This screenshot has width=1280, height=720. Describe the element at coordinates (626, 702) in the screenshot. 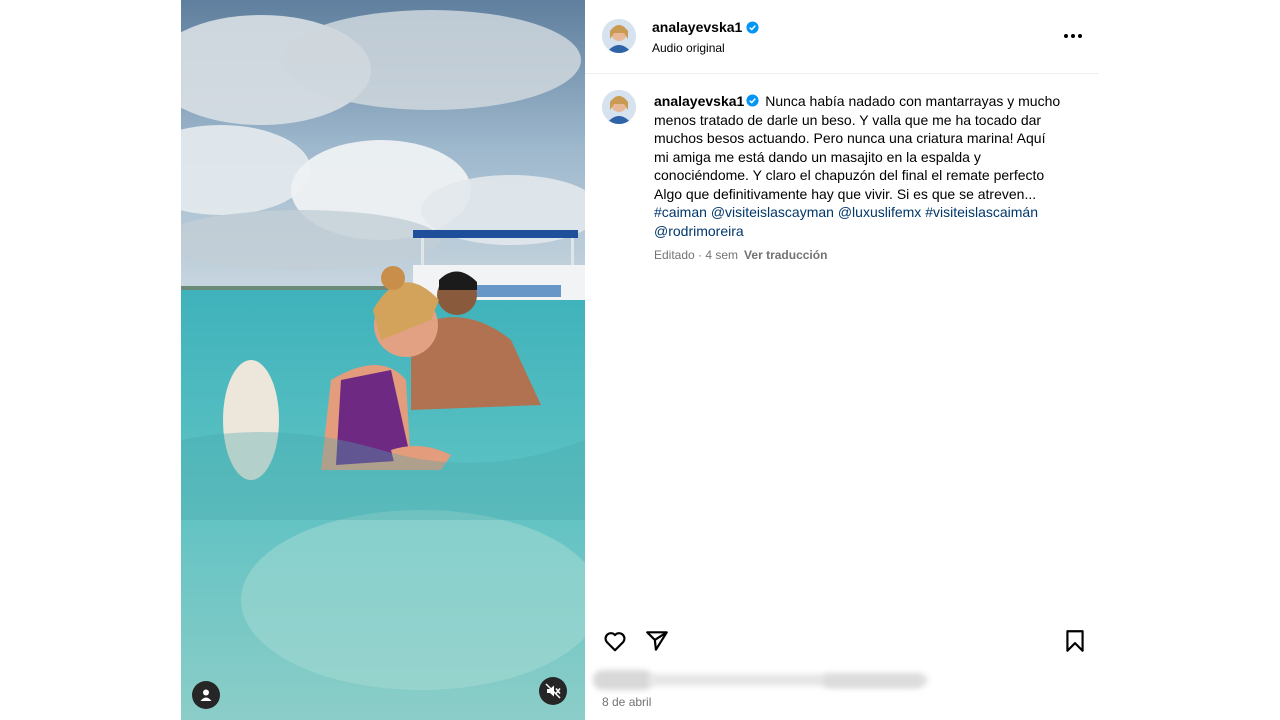

I see `post-date: 8 de abril` at that location.